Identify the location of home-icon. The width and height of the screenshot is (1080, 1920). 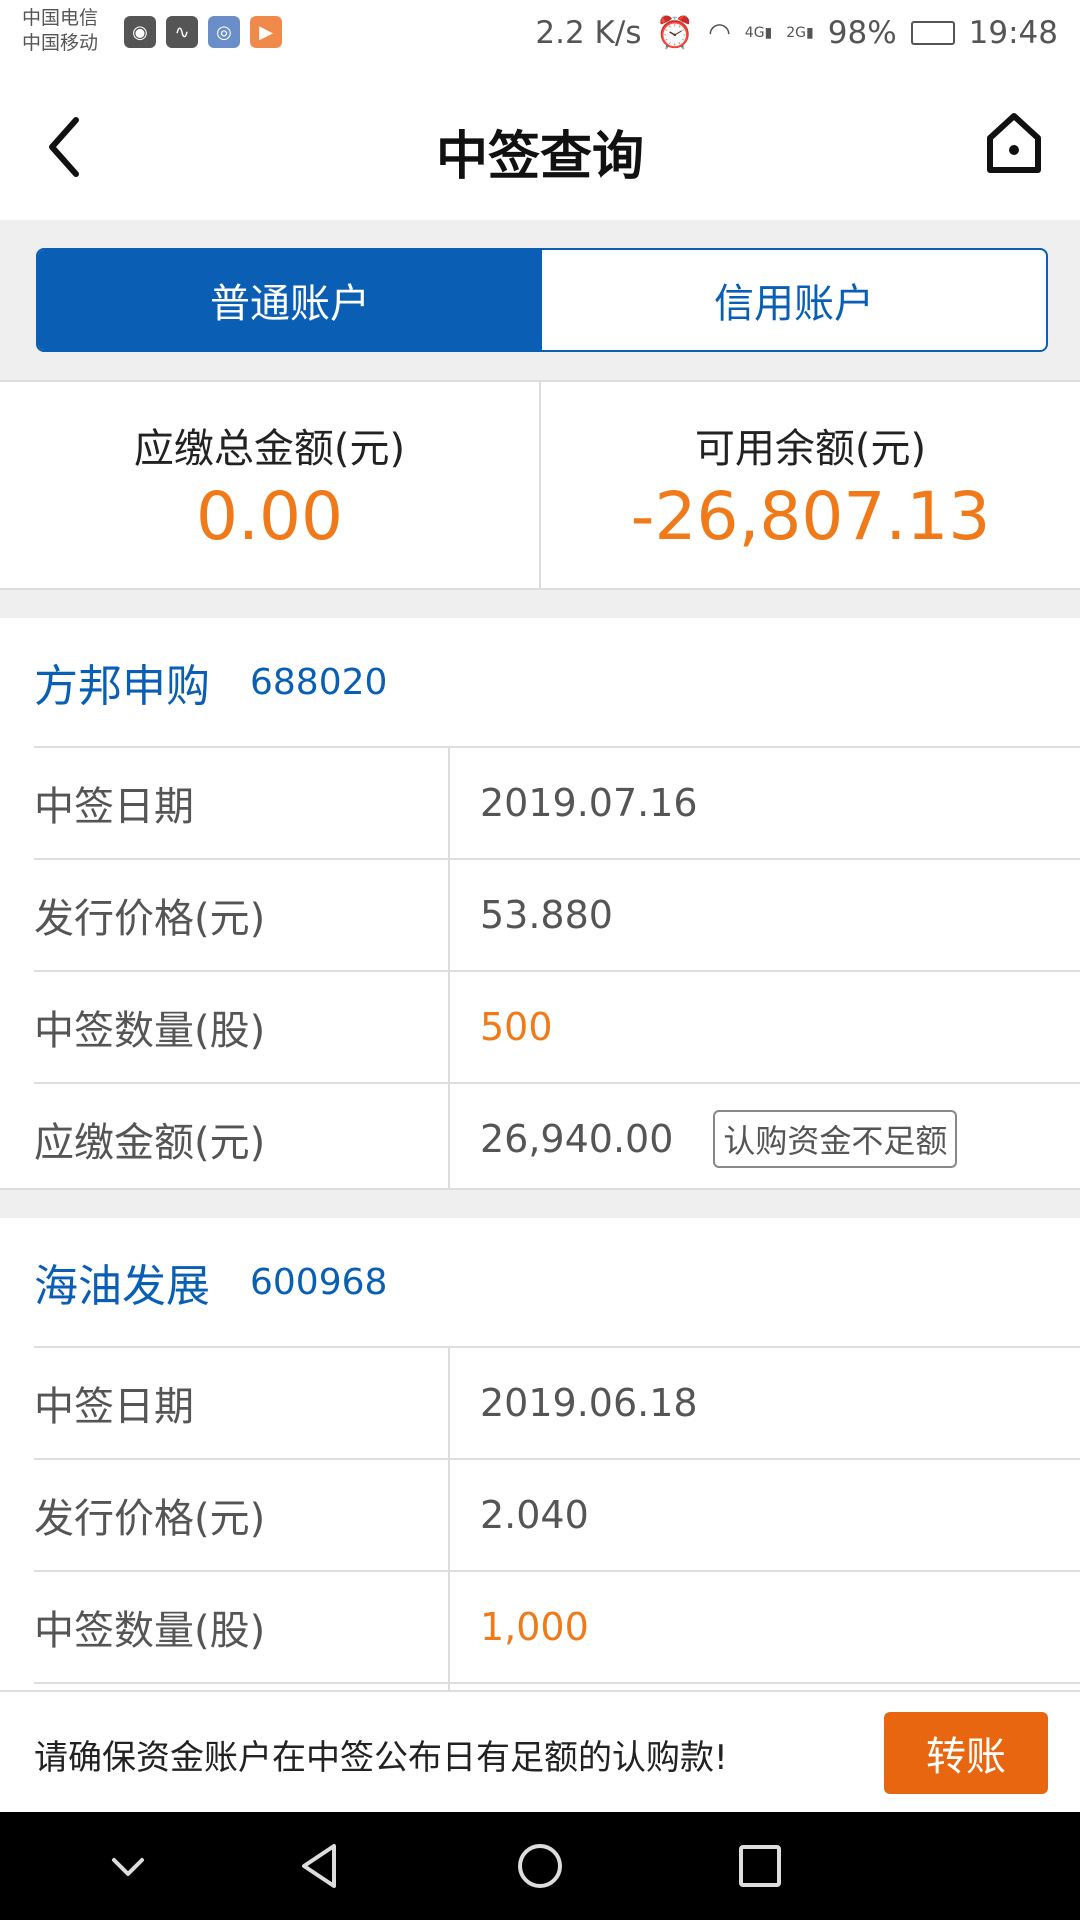
(1014, 143).